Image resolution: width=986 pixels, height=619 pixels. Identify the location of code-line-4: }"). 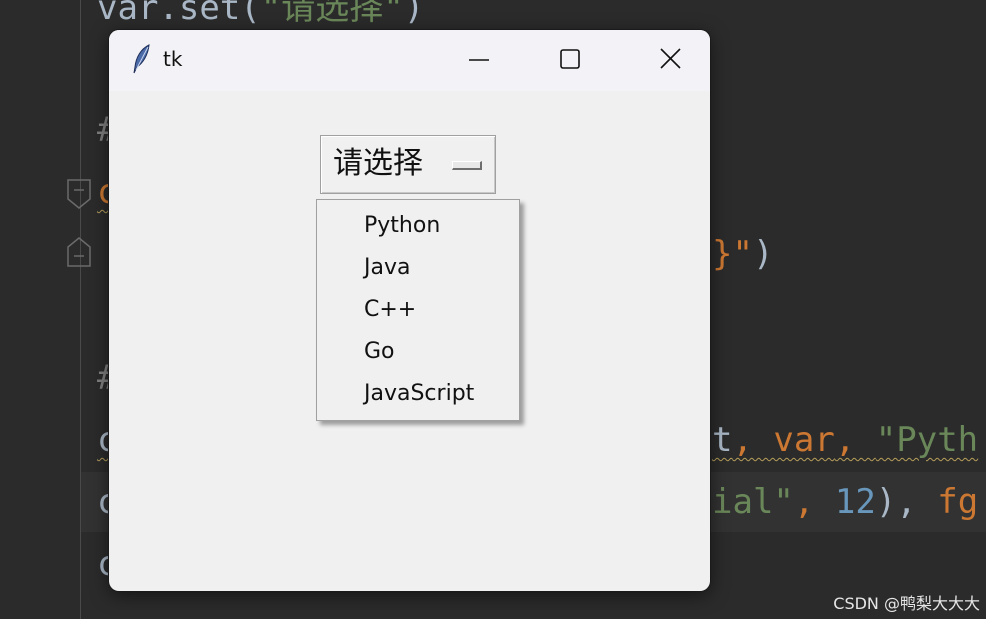
(742, 254).